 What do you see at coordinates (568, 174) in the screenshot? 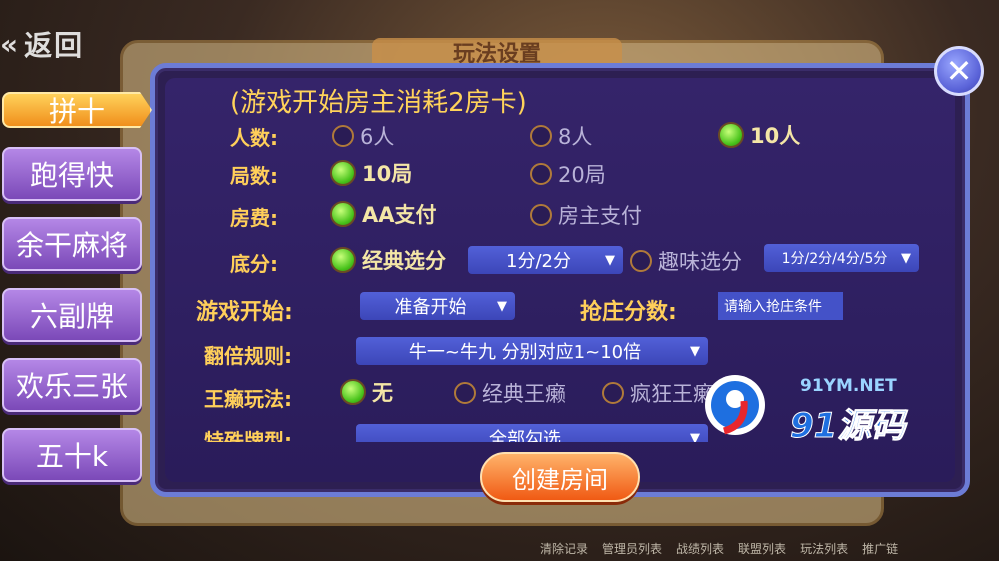
I see `rounds-option-20: 20局` at bounding box center [568, 174].